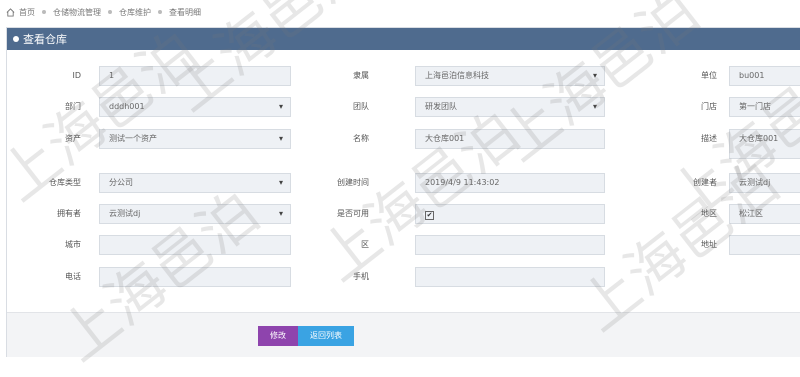  Describe the element at coordinates (510, 139) in the screenshot. I see `name-field: 大仓库001` at that location.